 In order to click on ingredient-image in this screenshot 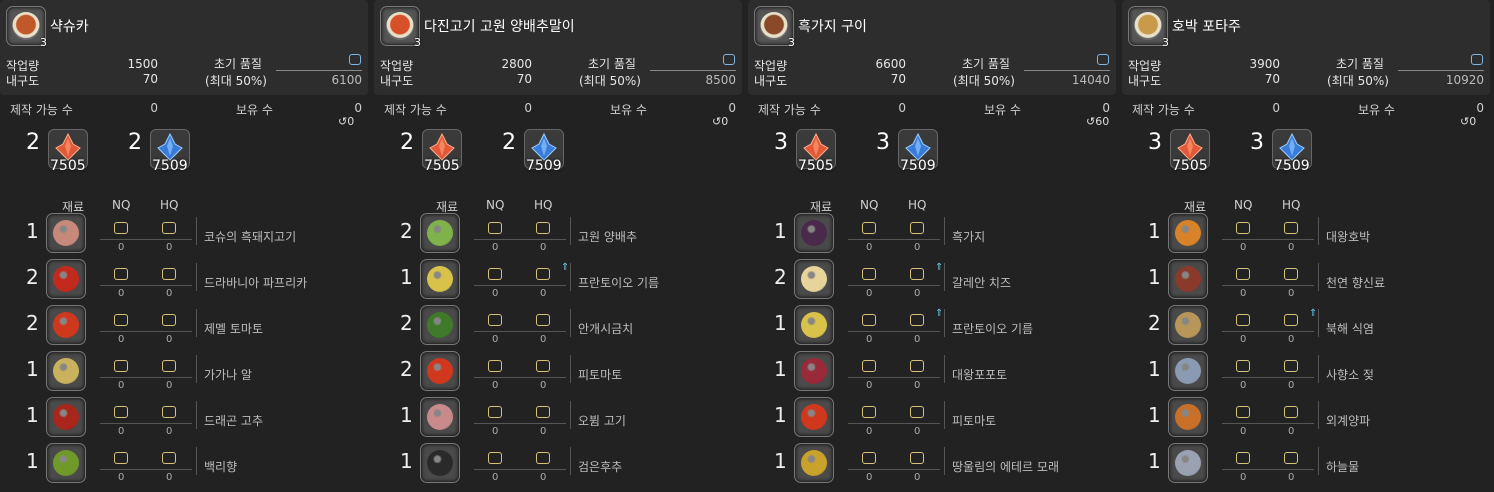, I will do `click(814, 233)`.